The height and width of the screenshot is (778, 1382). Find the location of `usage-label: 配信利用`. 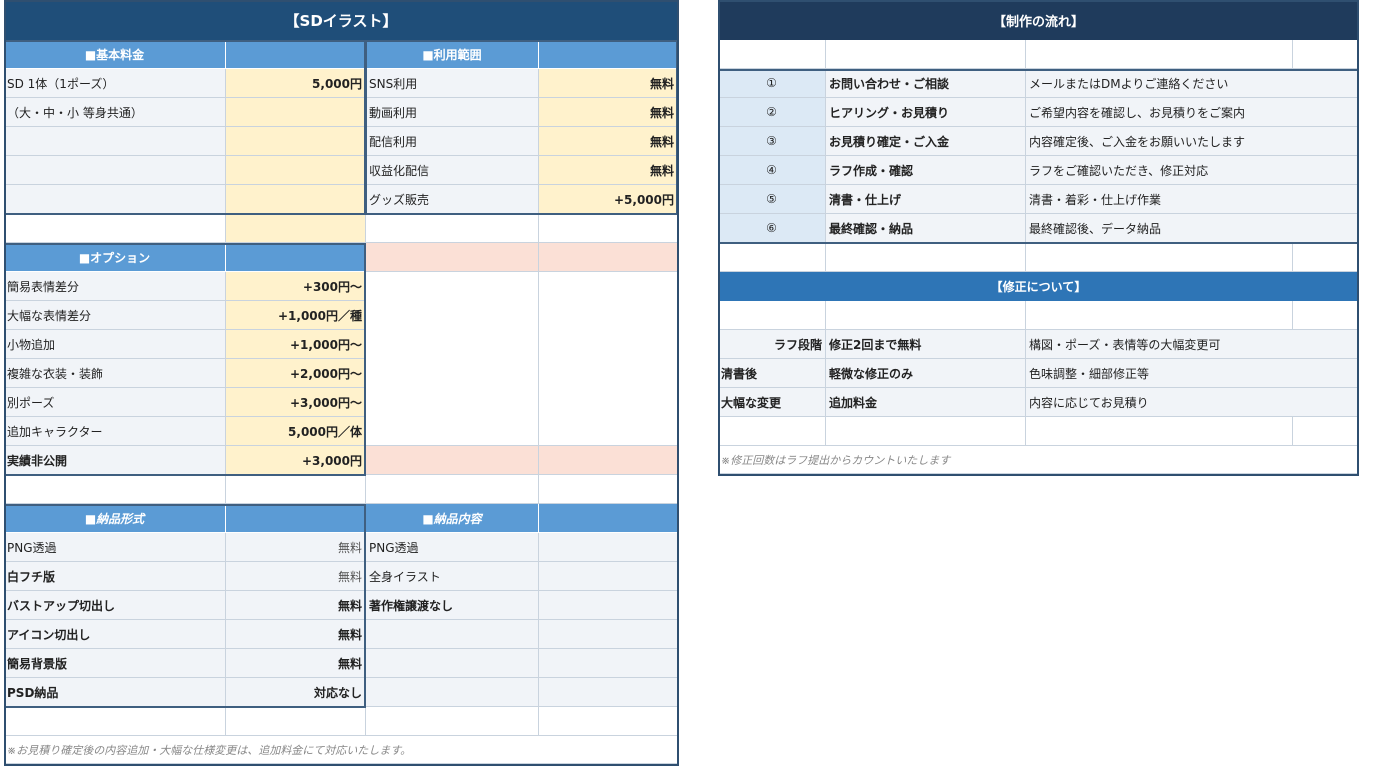

usage-label: 配信利用 is located at coordinates (452, 141).